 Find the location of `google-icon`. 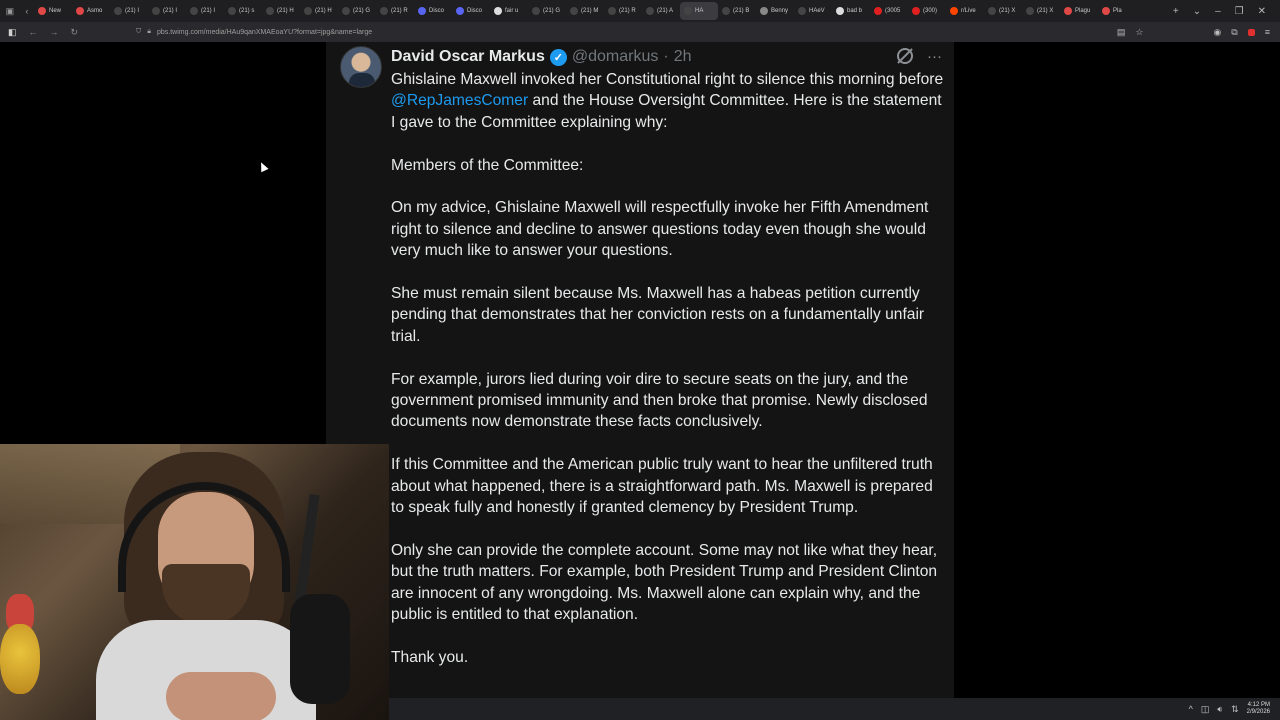

google-icon is located at coordinates (840, 11).